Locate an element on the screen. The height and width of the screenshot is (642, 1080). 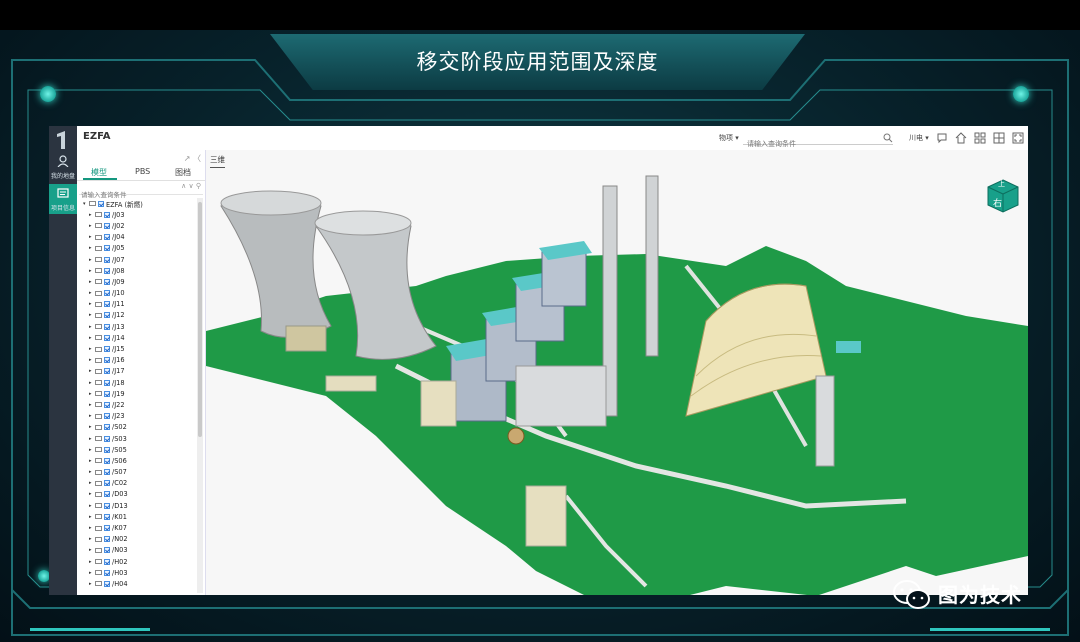
tab-model: 模型 is located at coordinates (99, 172).